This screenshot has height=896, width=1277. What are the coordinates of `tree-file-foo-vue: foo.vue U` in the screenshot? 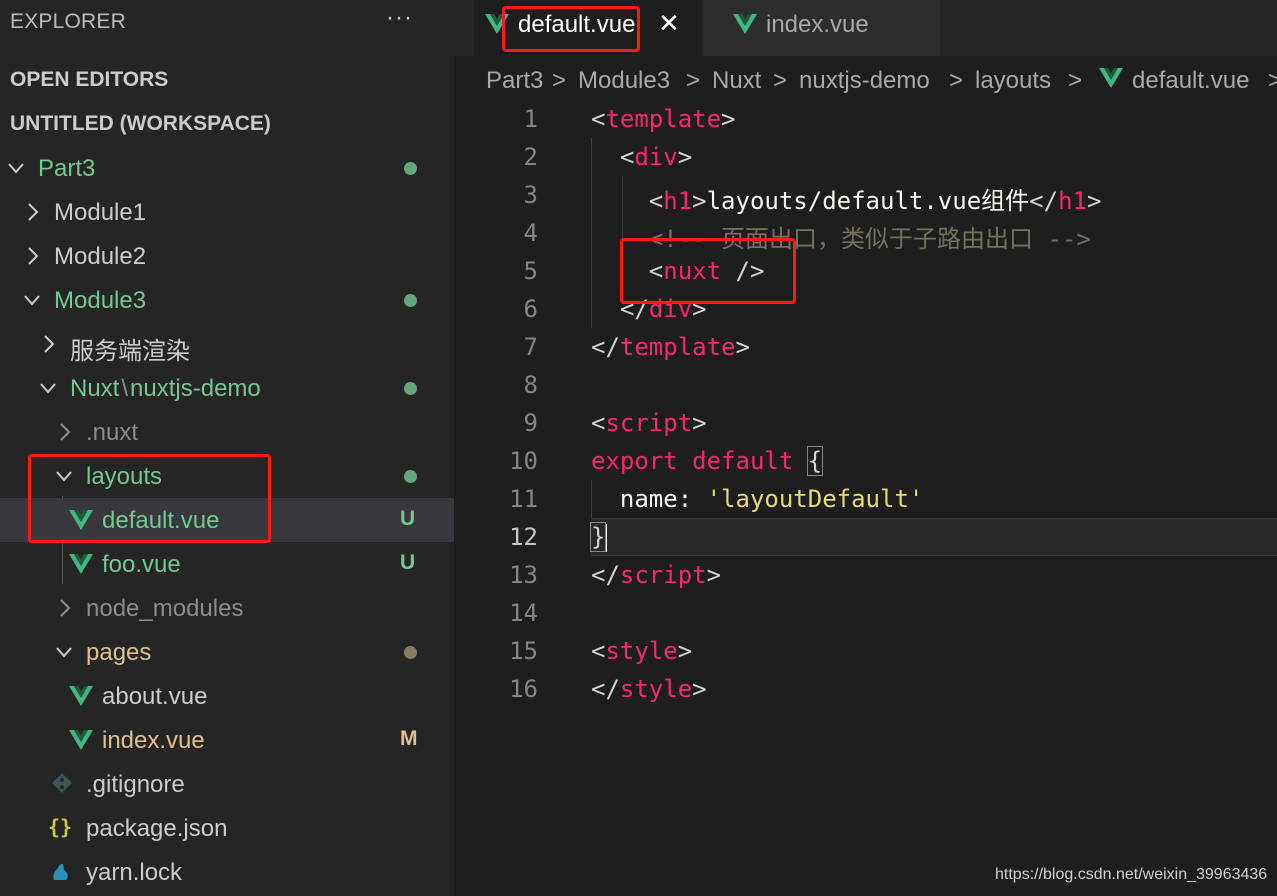 It's located at (227, 564).